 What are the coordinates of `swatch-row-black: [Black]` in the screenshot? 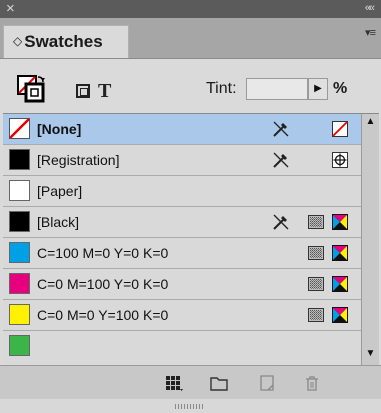 It's located at (182, 222).